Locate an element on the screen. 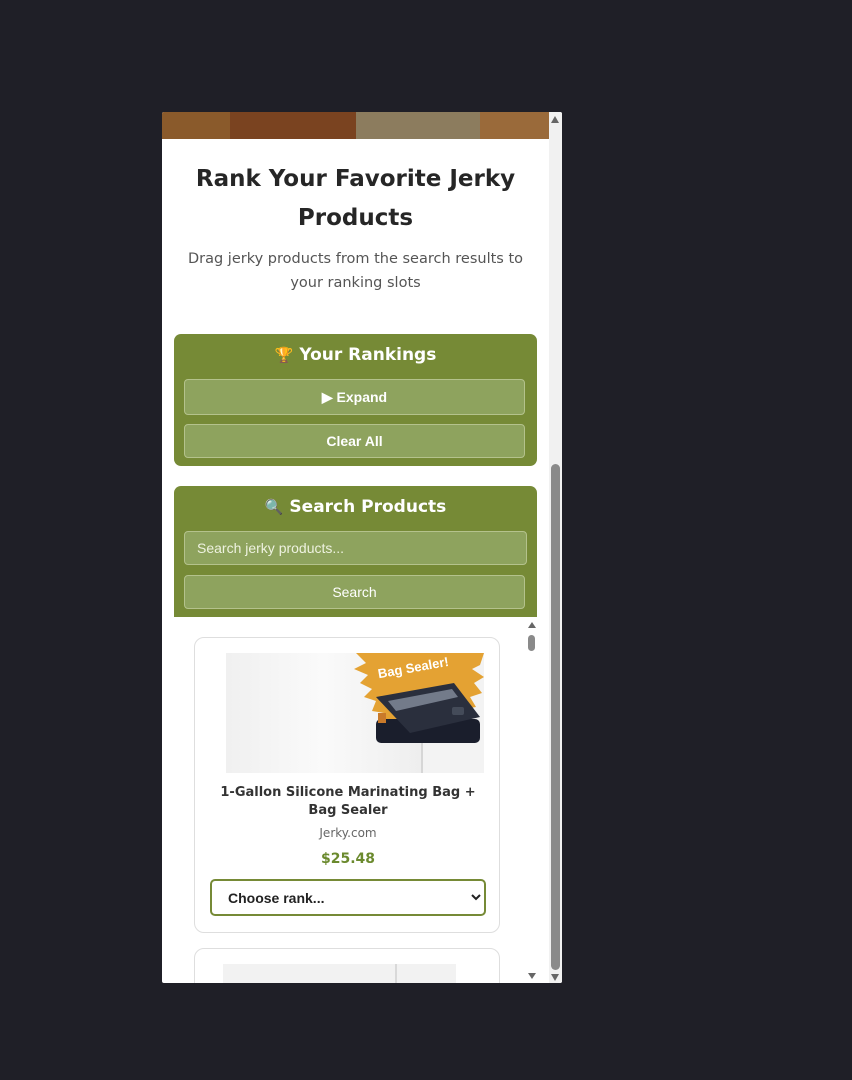 This screenshot has height=1080, width=852. product-image: Bag Sealer! is located at coordinates (355, 713).